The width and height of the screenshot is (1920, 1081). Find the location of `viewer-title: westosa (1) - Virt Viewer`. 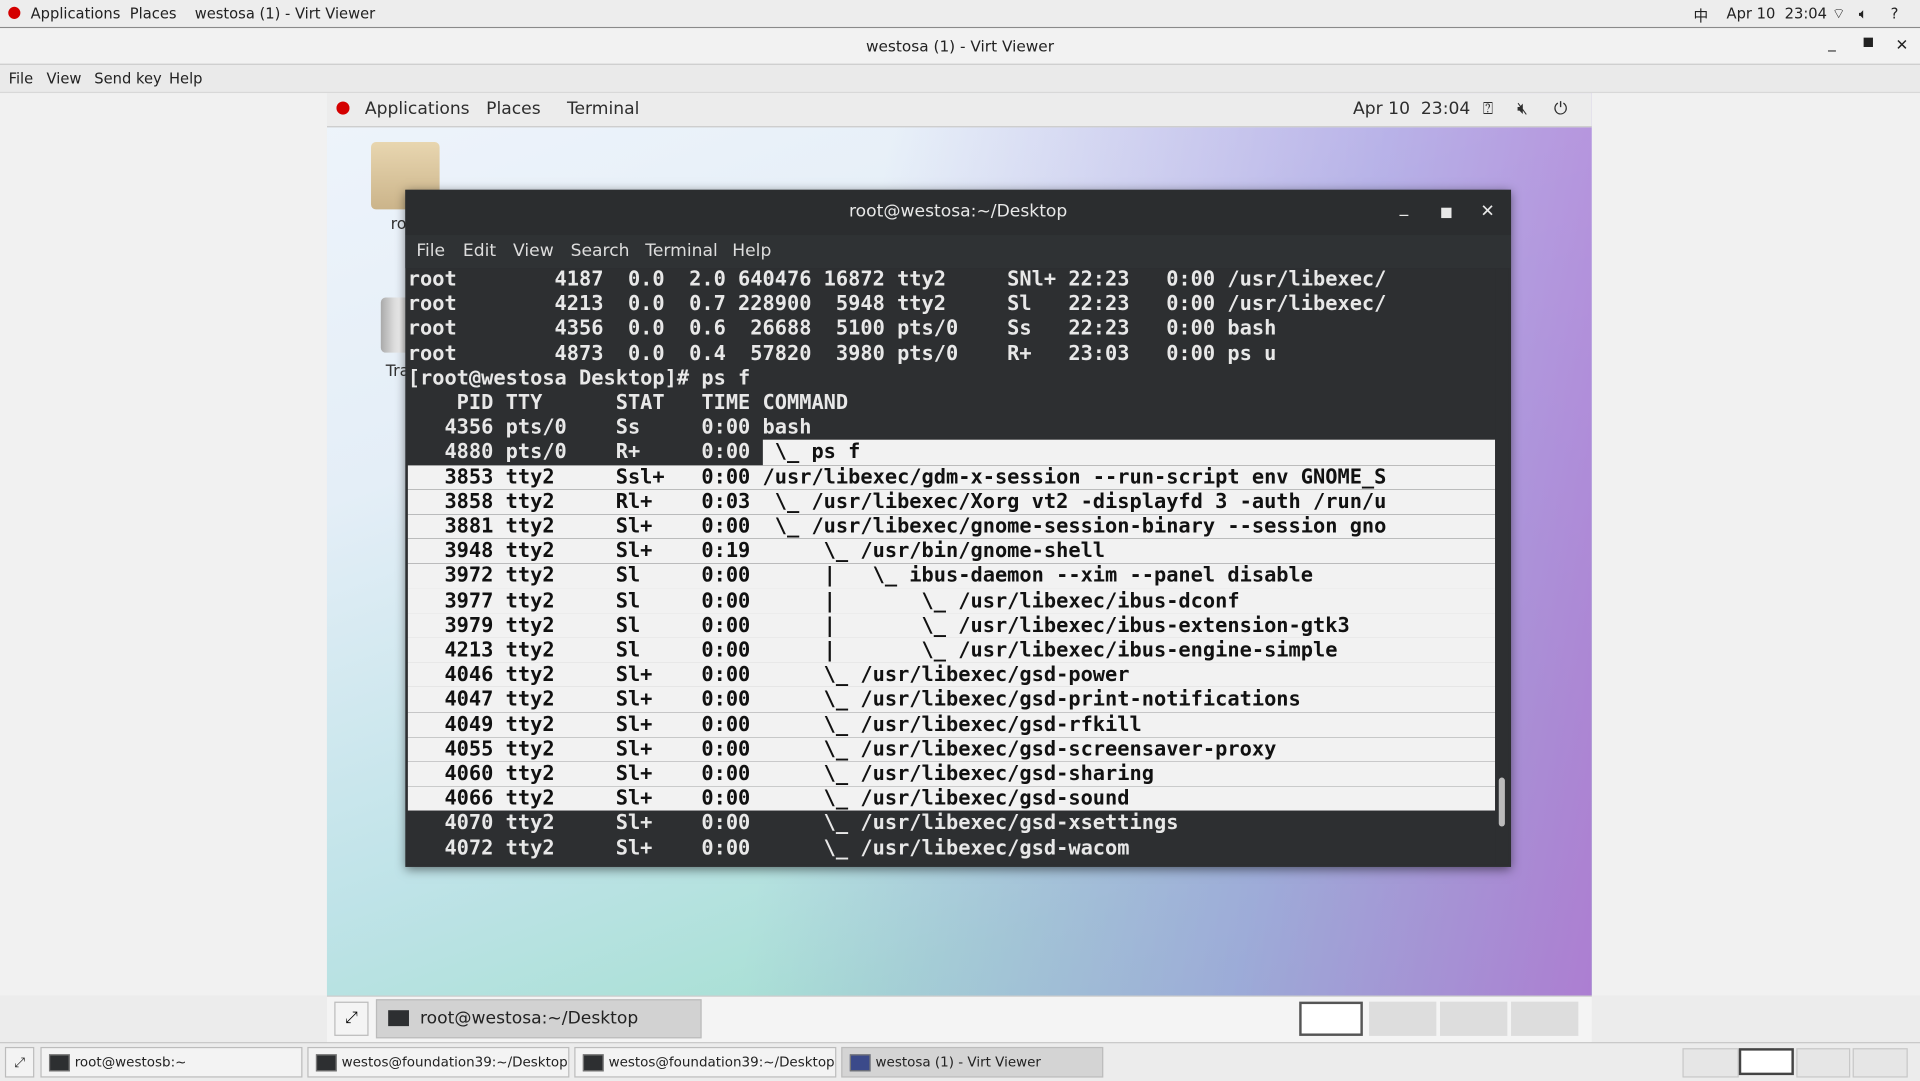

viewer-title: westosa (1) - Virt Viewer is located at coordinates (959, 46).